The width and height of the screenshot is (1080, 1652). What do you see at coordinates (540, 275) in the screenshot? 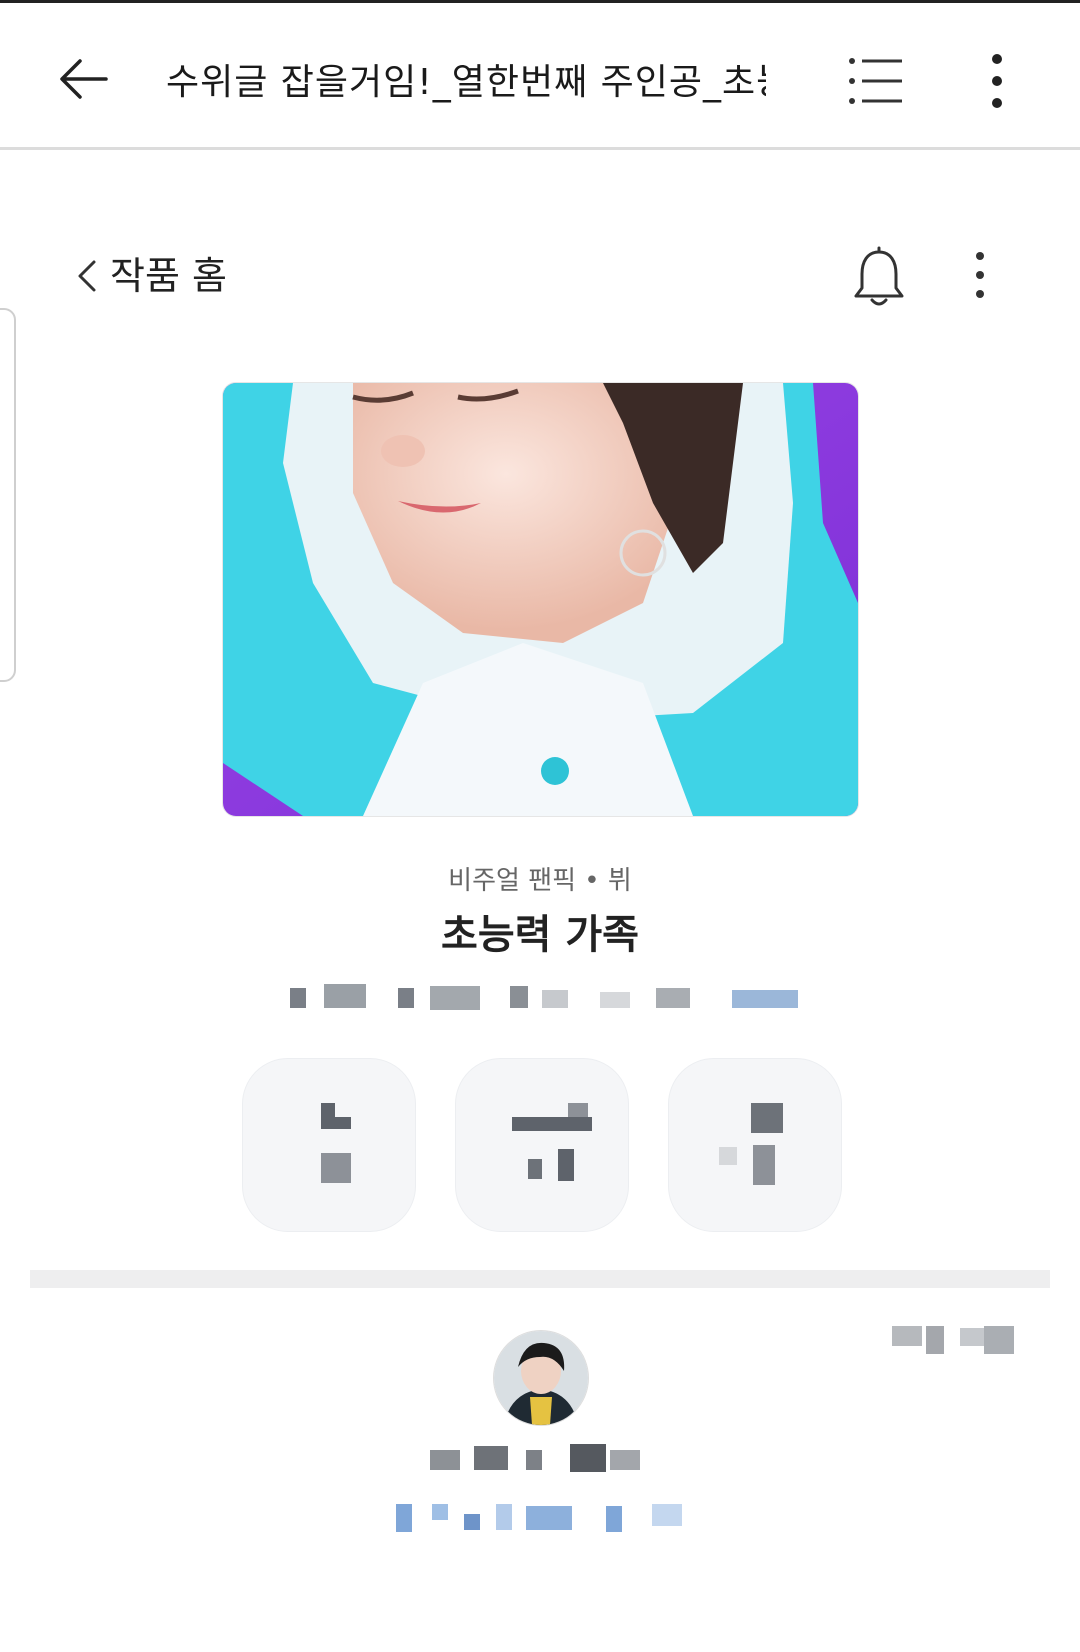
I see `work-home-header: 작품 홈` at bounding box center [540, 275].